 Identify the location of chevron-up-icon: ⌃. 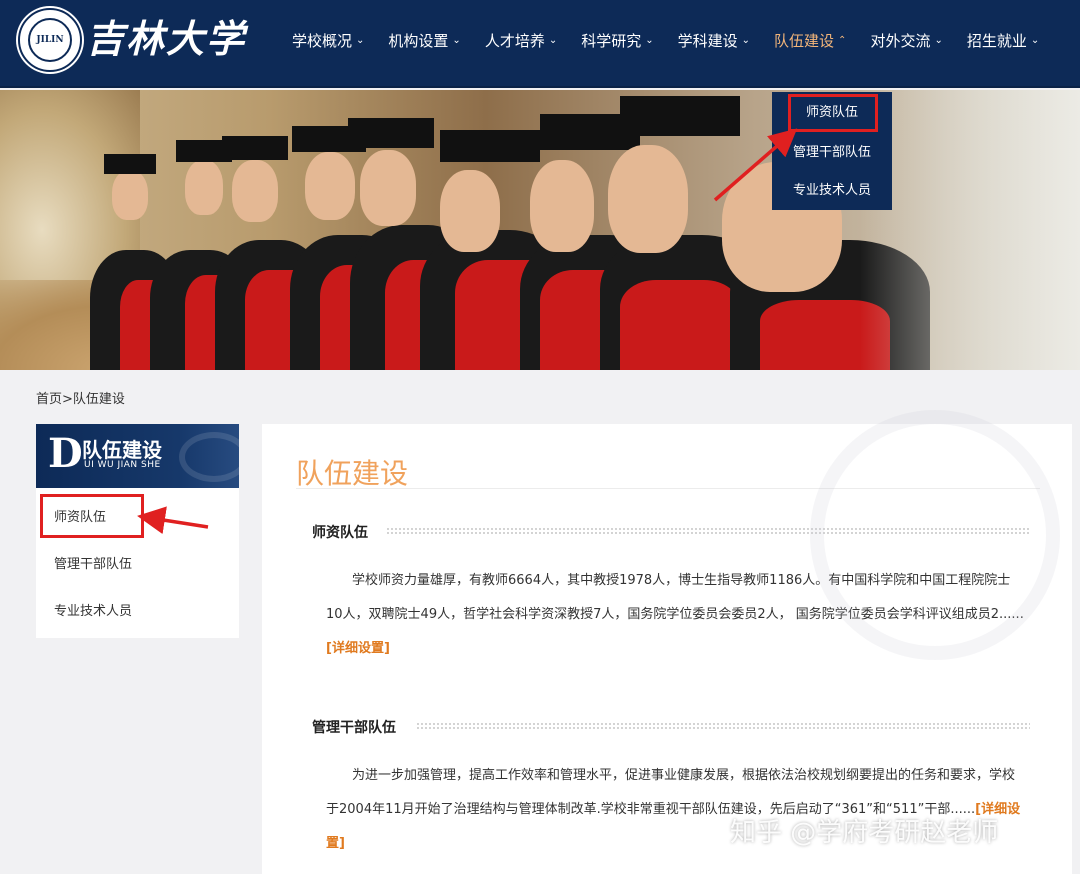
(842, 40).